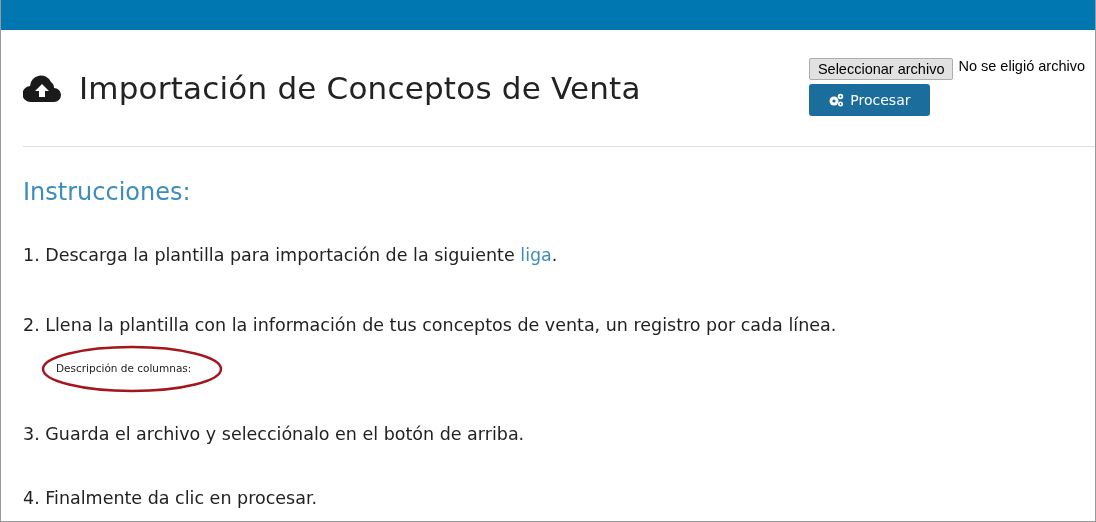 The width and height of the screenshot is (1096, 522). Describe the element at coordinates (548, 498) in the screenshot. I see `instruction-step: 4. Finalmente da clic en procesar.` at that location.